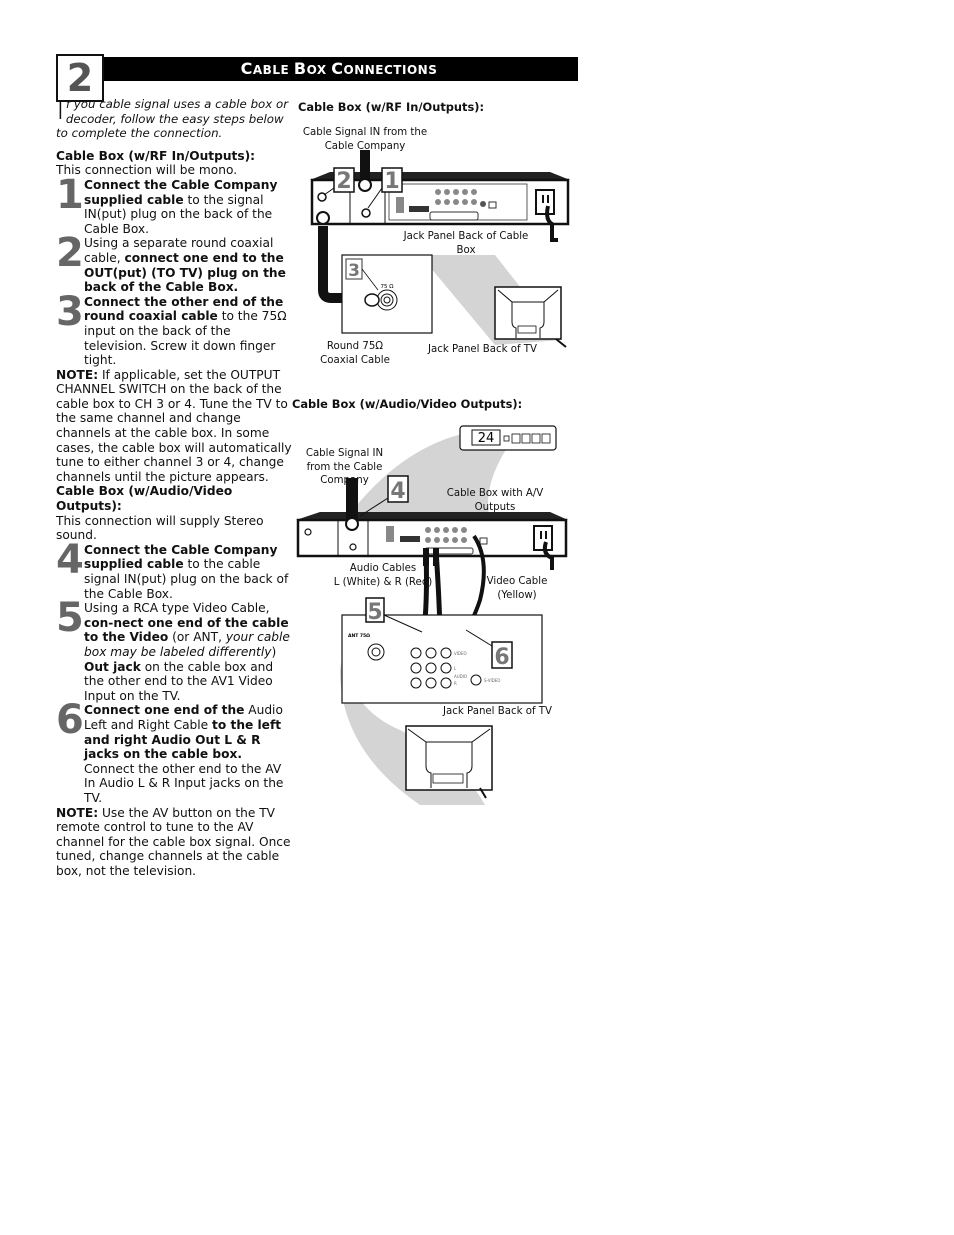  I want to click on video-jack-label: VIDEO, so click(460, 653).